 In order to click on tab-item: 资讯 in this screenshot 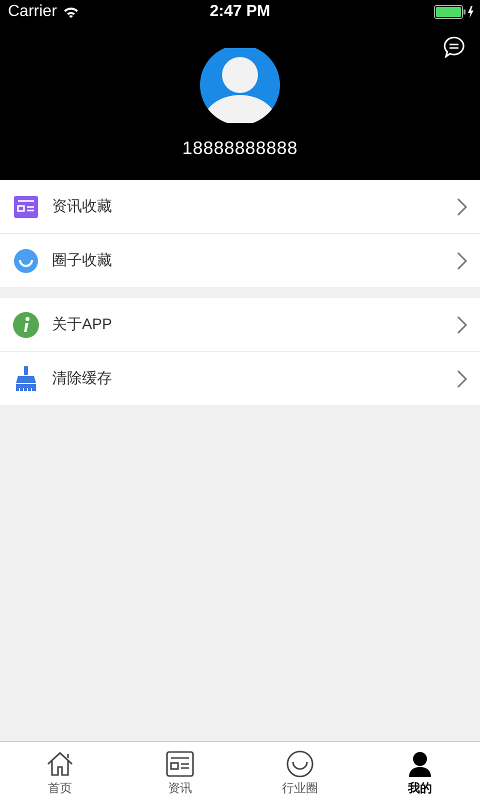, I will do `click(180, 771)`.